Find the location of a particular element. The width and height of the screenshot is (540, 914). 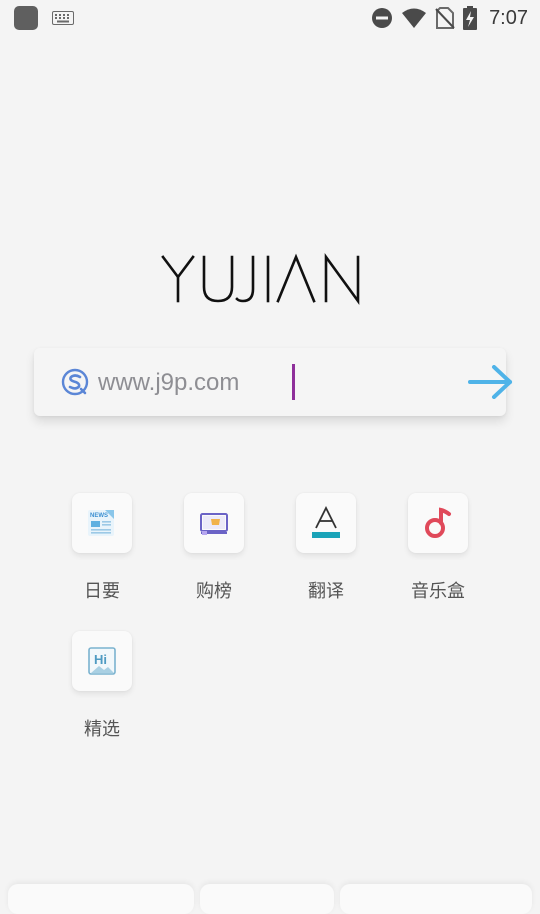

text-caret is located at coordinates (293, 382).